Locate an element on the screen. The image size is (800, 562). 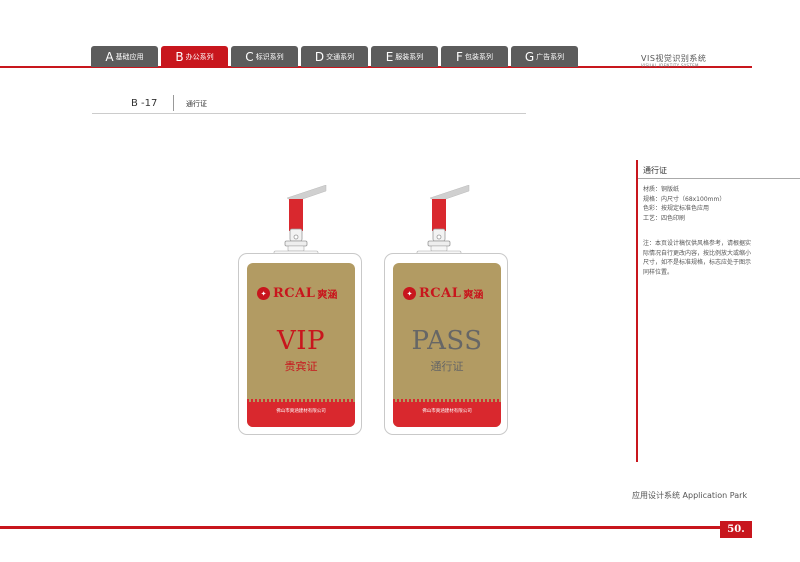
footer-text: 应用设计系统 Application Park is located at coordinates (690, 495).